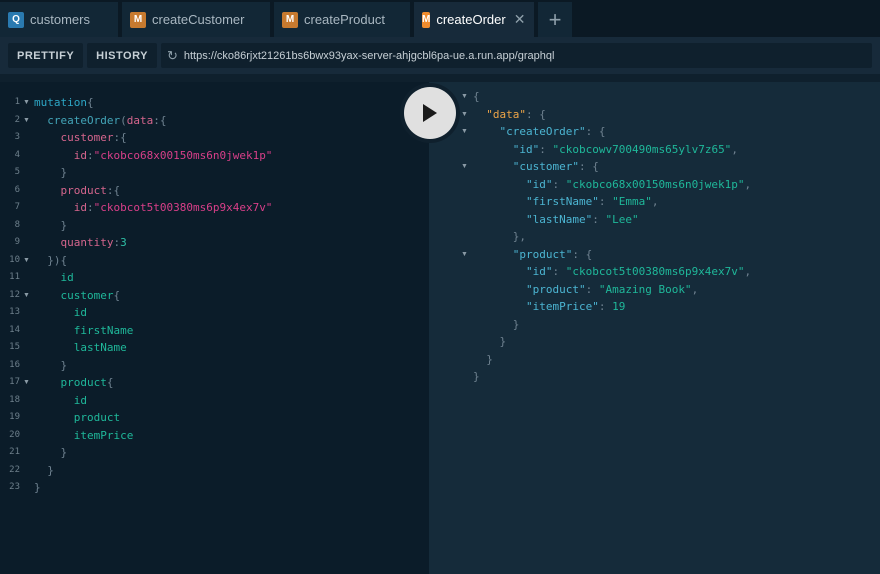  I want to click on prettify-button: PRETTIFY, so click(46, 55).